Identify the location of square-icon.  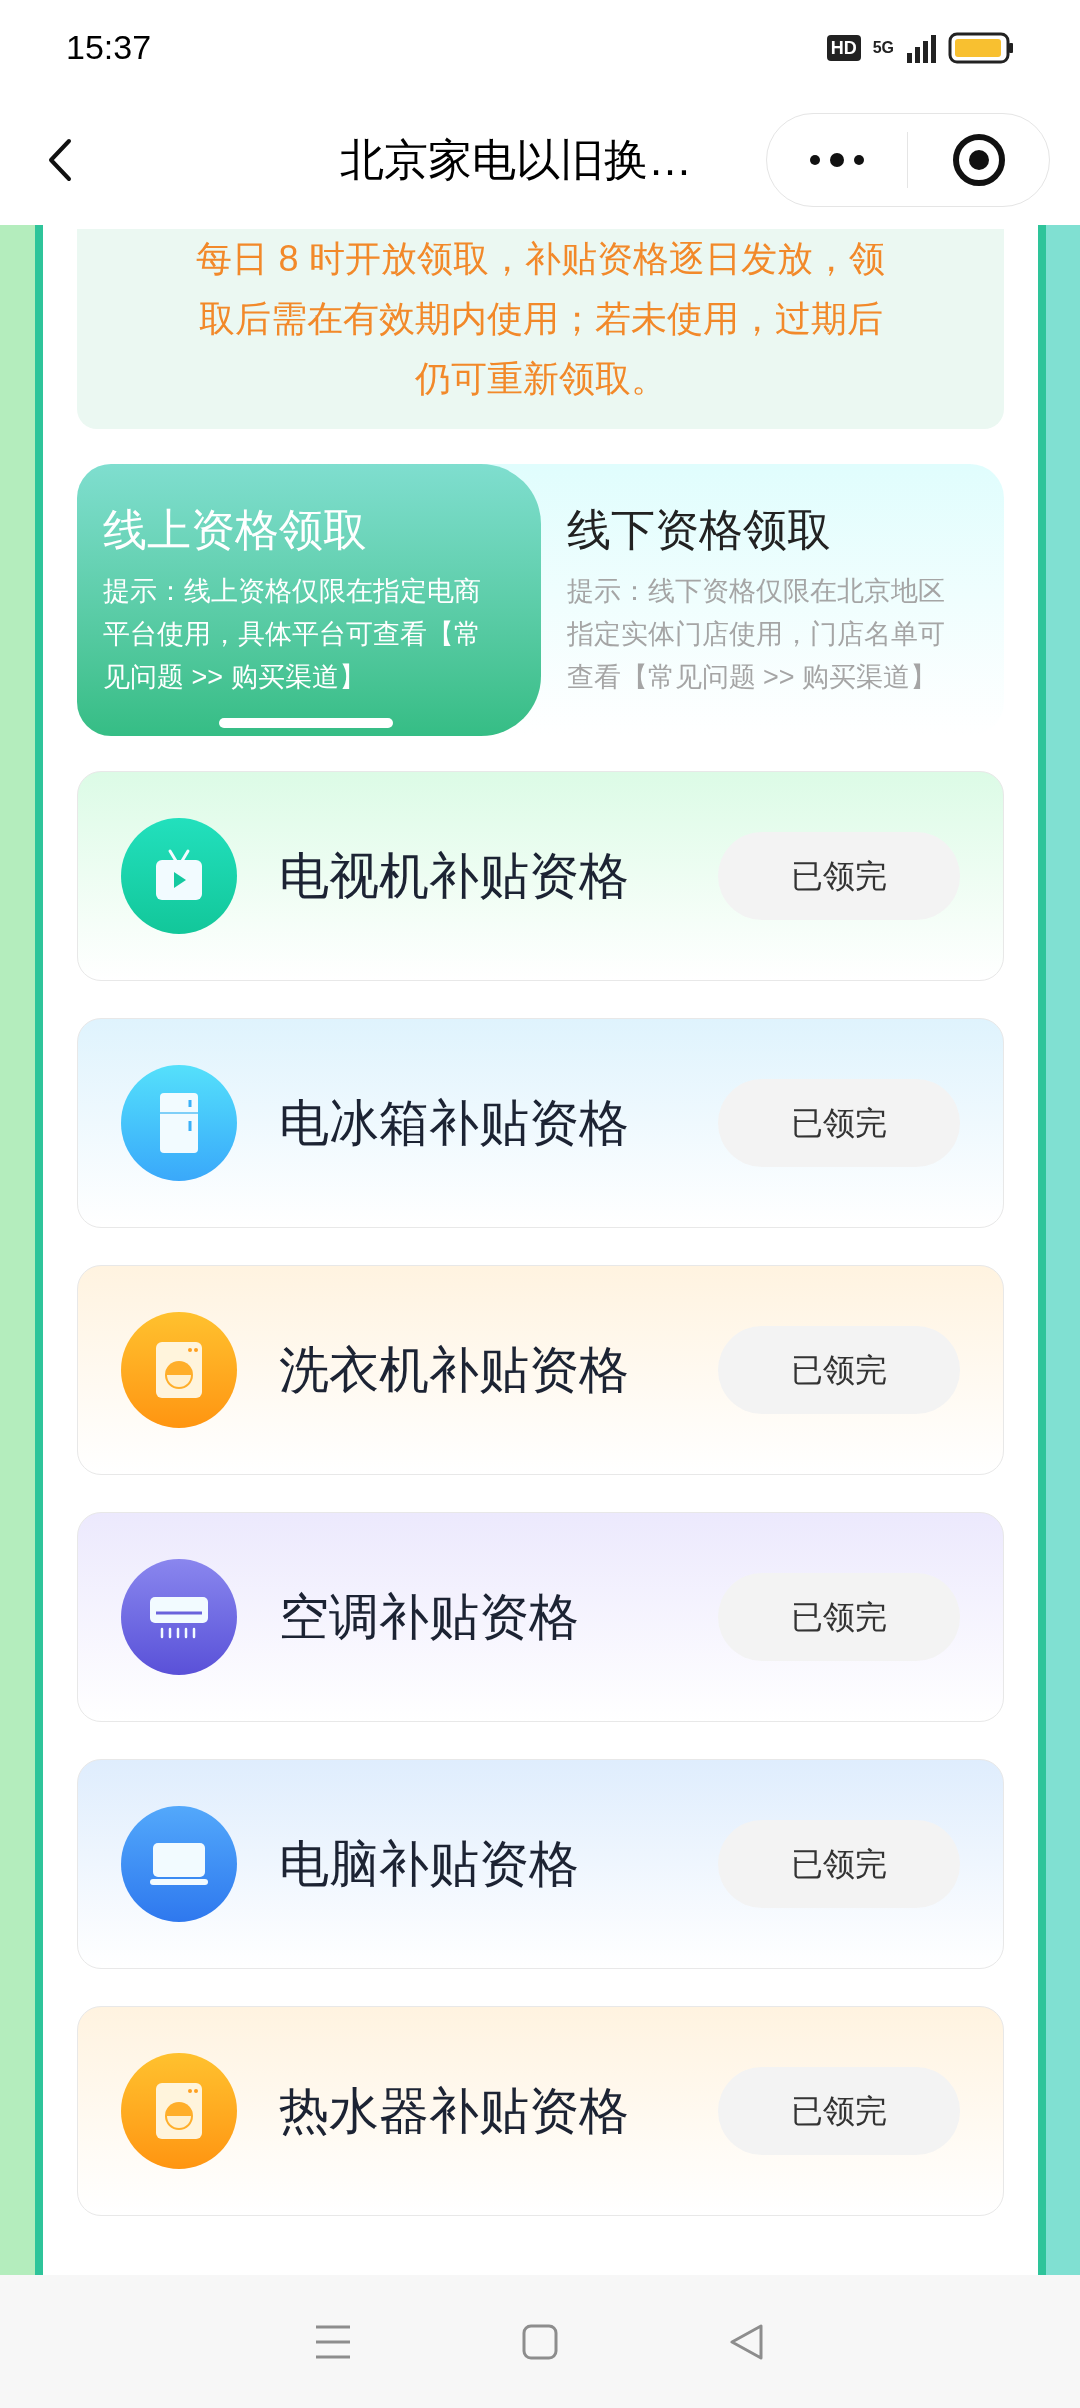
(540, 2341).